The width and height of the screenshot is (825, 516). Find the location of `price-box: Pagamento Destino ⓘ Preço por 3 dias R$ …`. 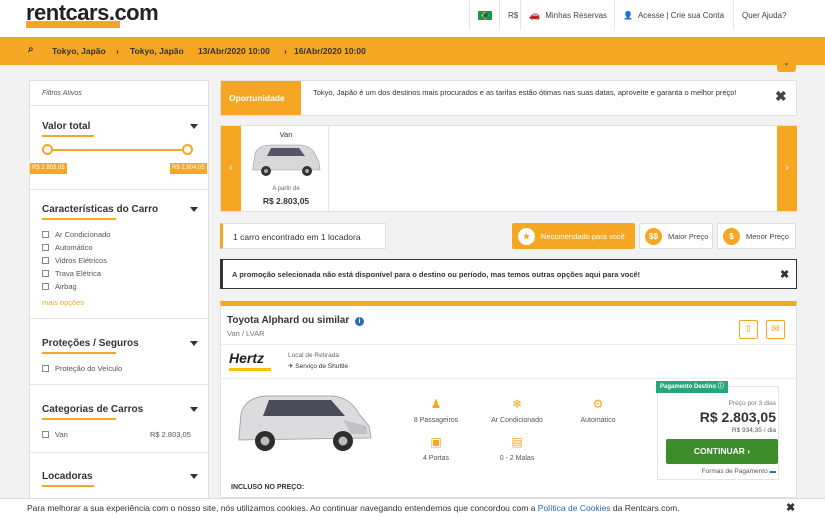

price-box: Pagamento Destino ⓘ Preço por 3 dias R$ … is located at coordinates (717, 430).